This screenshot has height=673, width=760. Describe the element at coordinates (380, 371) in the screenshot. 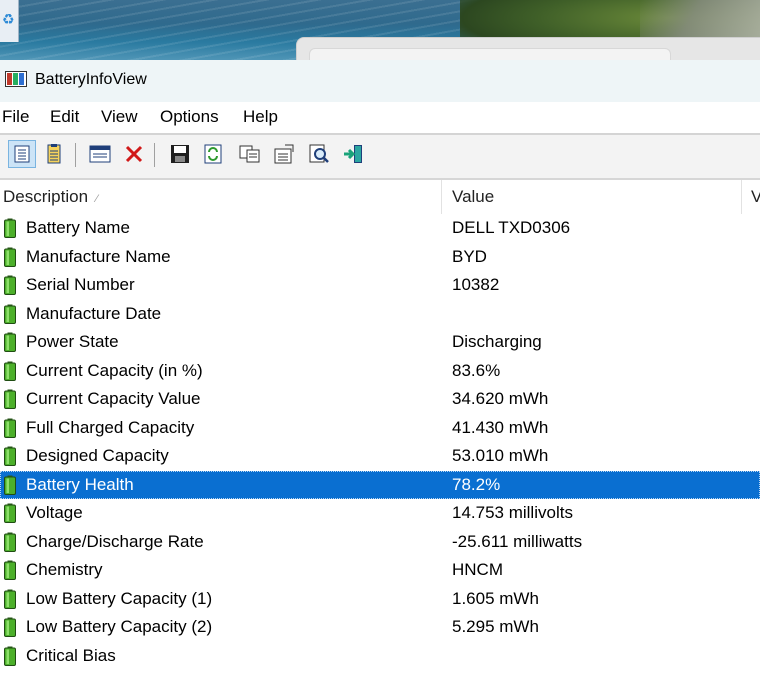

I see `list-row: Current Capacity (in %) 83.6%` at that location.